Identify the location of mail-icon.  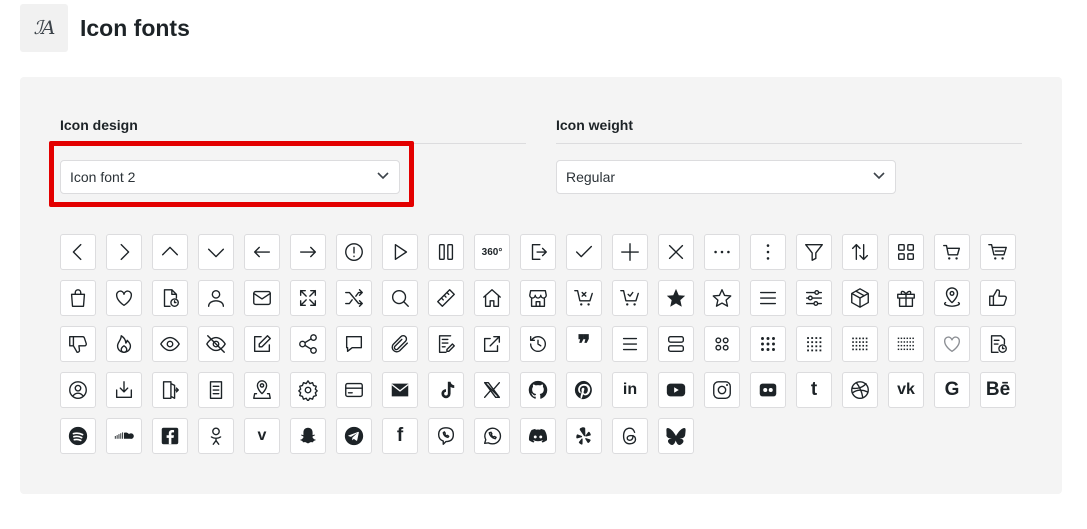
(262, 298).